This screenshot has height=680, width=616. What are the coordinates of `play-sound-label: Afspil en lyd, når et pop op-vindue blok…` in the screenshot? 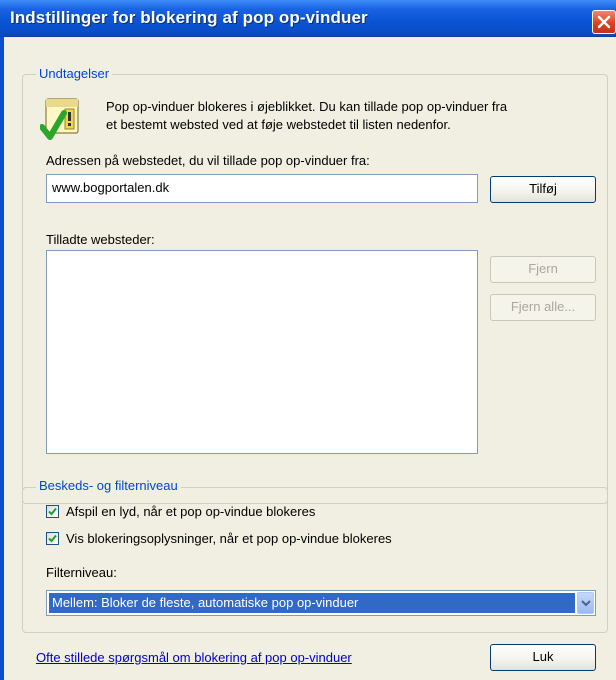 It's located at (191, 511).